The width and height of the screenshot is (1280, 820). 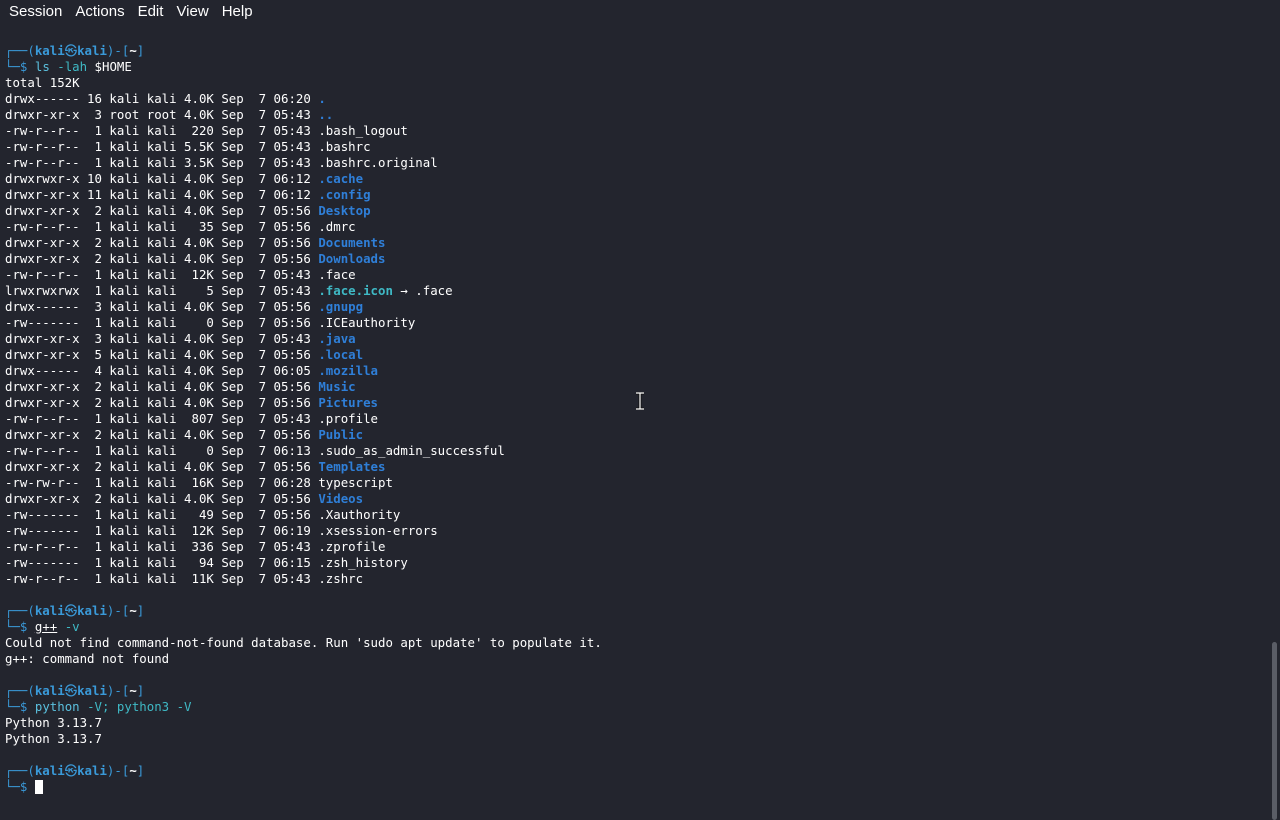 What do you see at coordinates (1274, 731) in the screenshot?
I see `scrollbar-thumb` at bounding box center [1274, 731].